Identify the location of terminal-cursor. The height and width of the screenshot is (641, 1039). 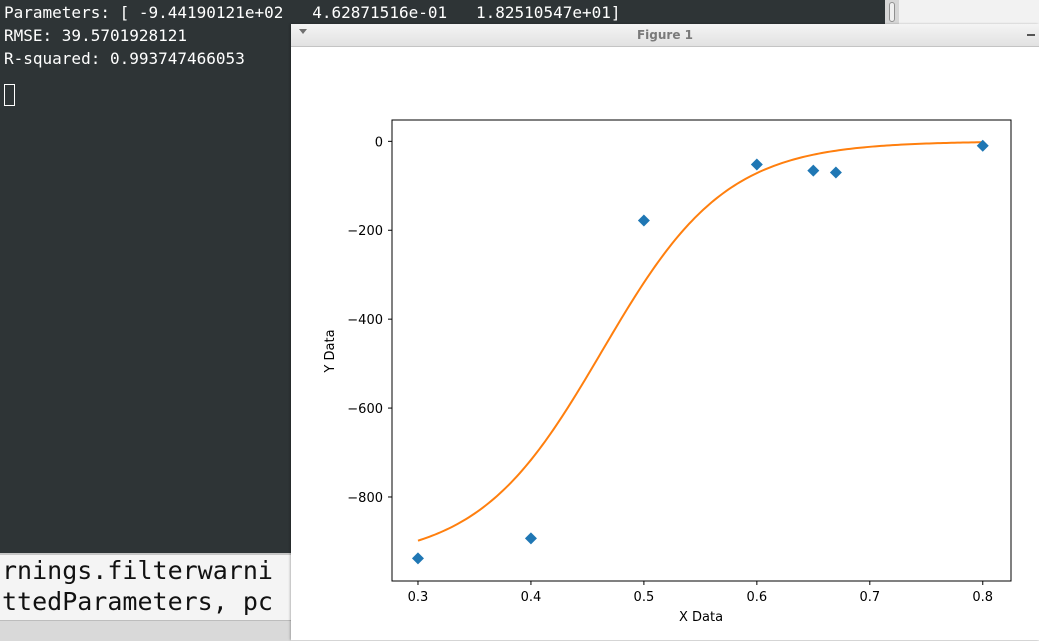
(9, 95).